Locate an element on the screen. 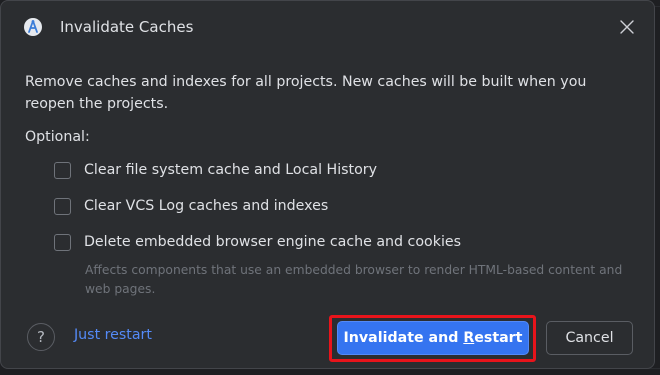 The height and width of the screenshot is (375, 660). button-label-part: estart is located at coordinates (498, 338).